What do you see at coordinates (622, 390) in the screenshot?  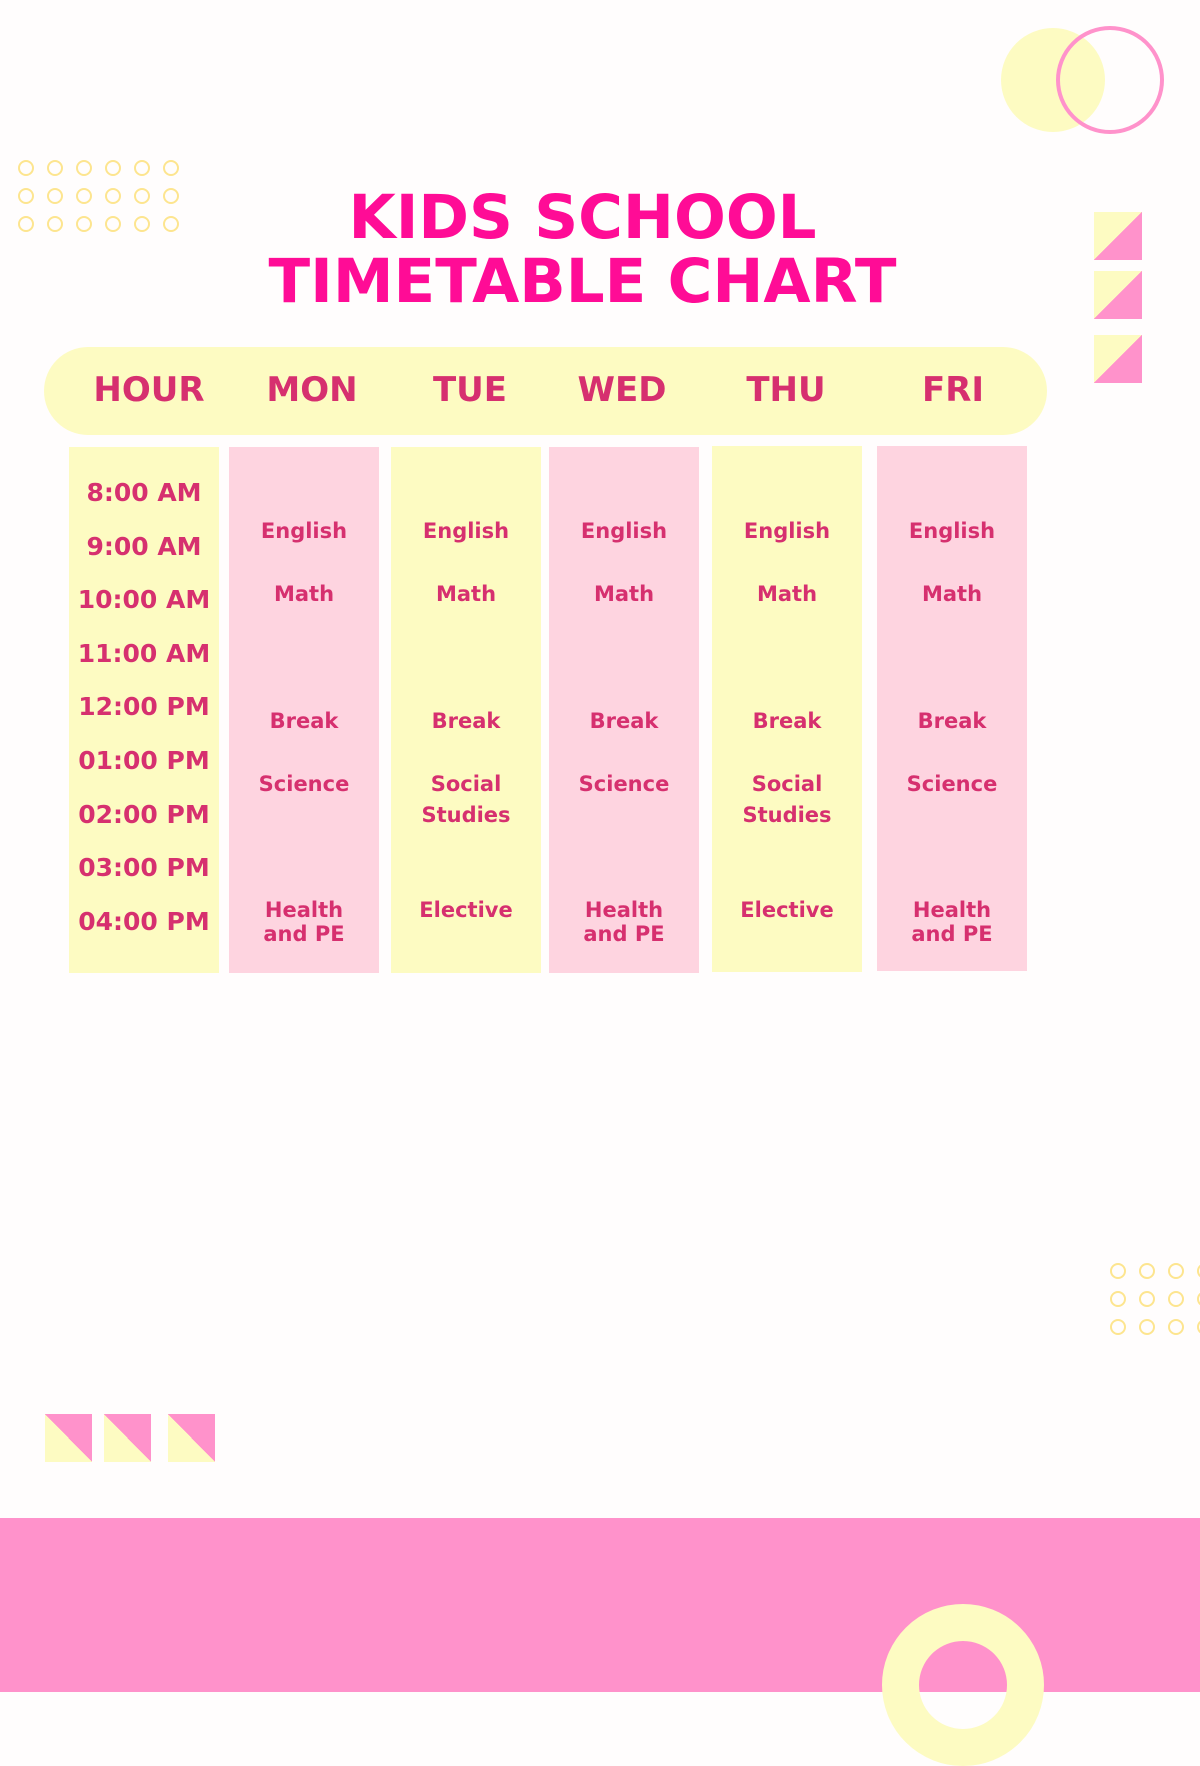 I see `header-wed: WED` at bounding box center [622, 390].